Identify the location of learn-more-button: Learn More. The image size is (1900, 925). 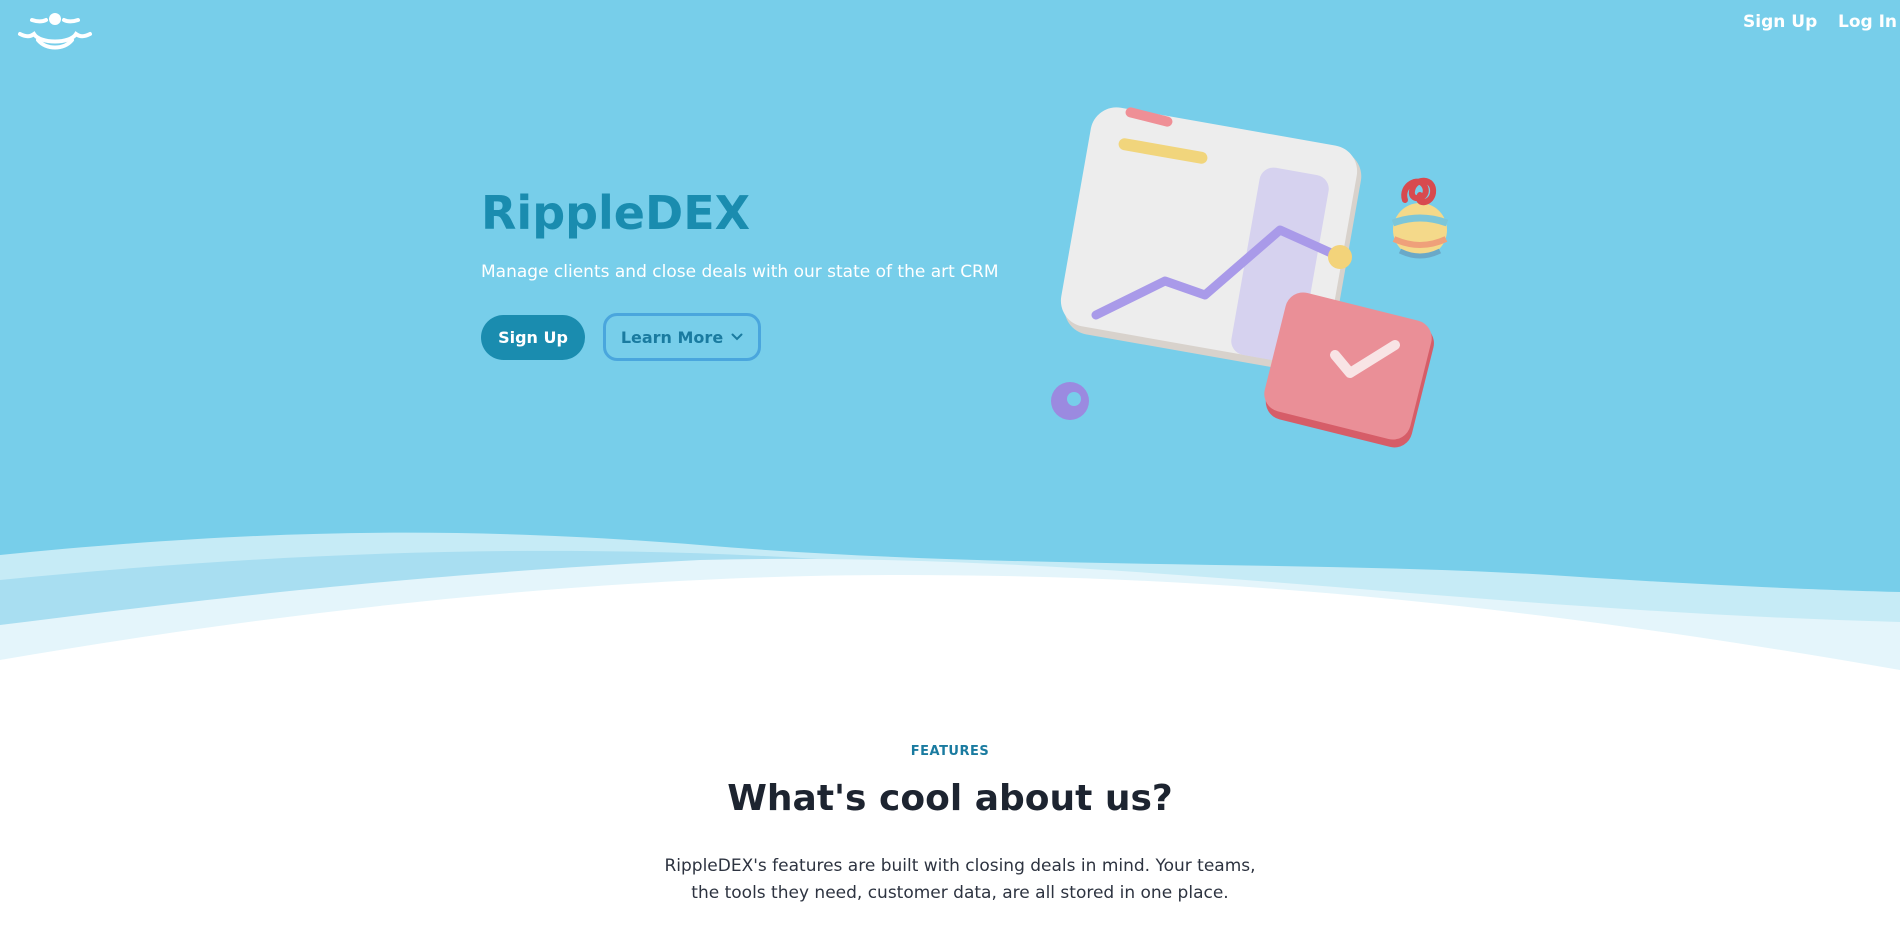
(682, 337).